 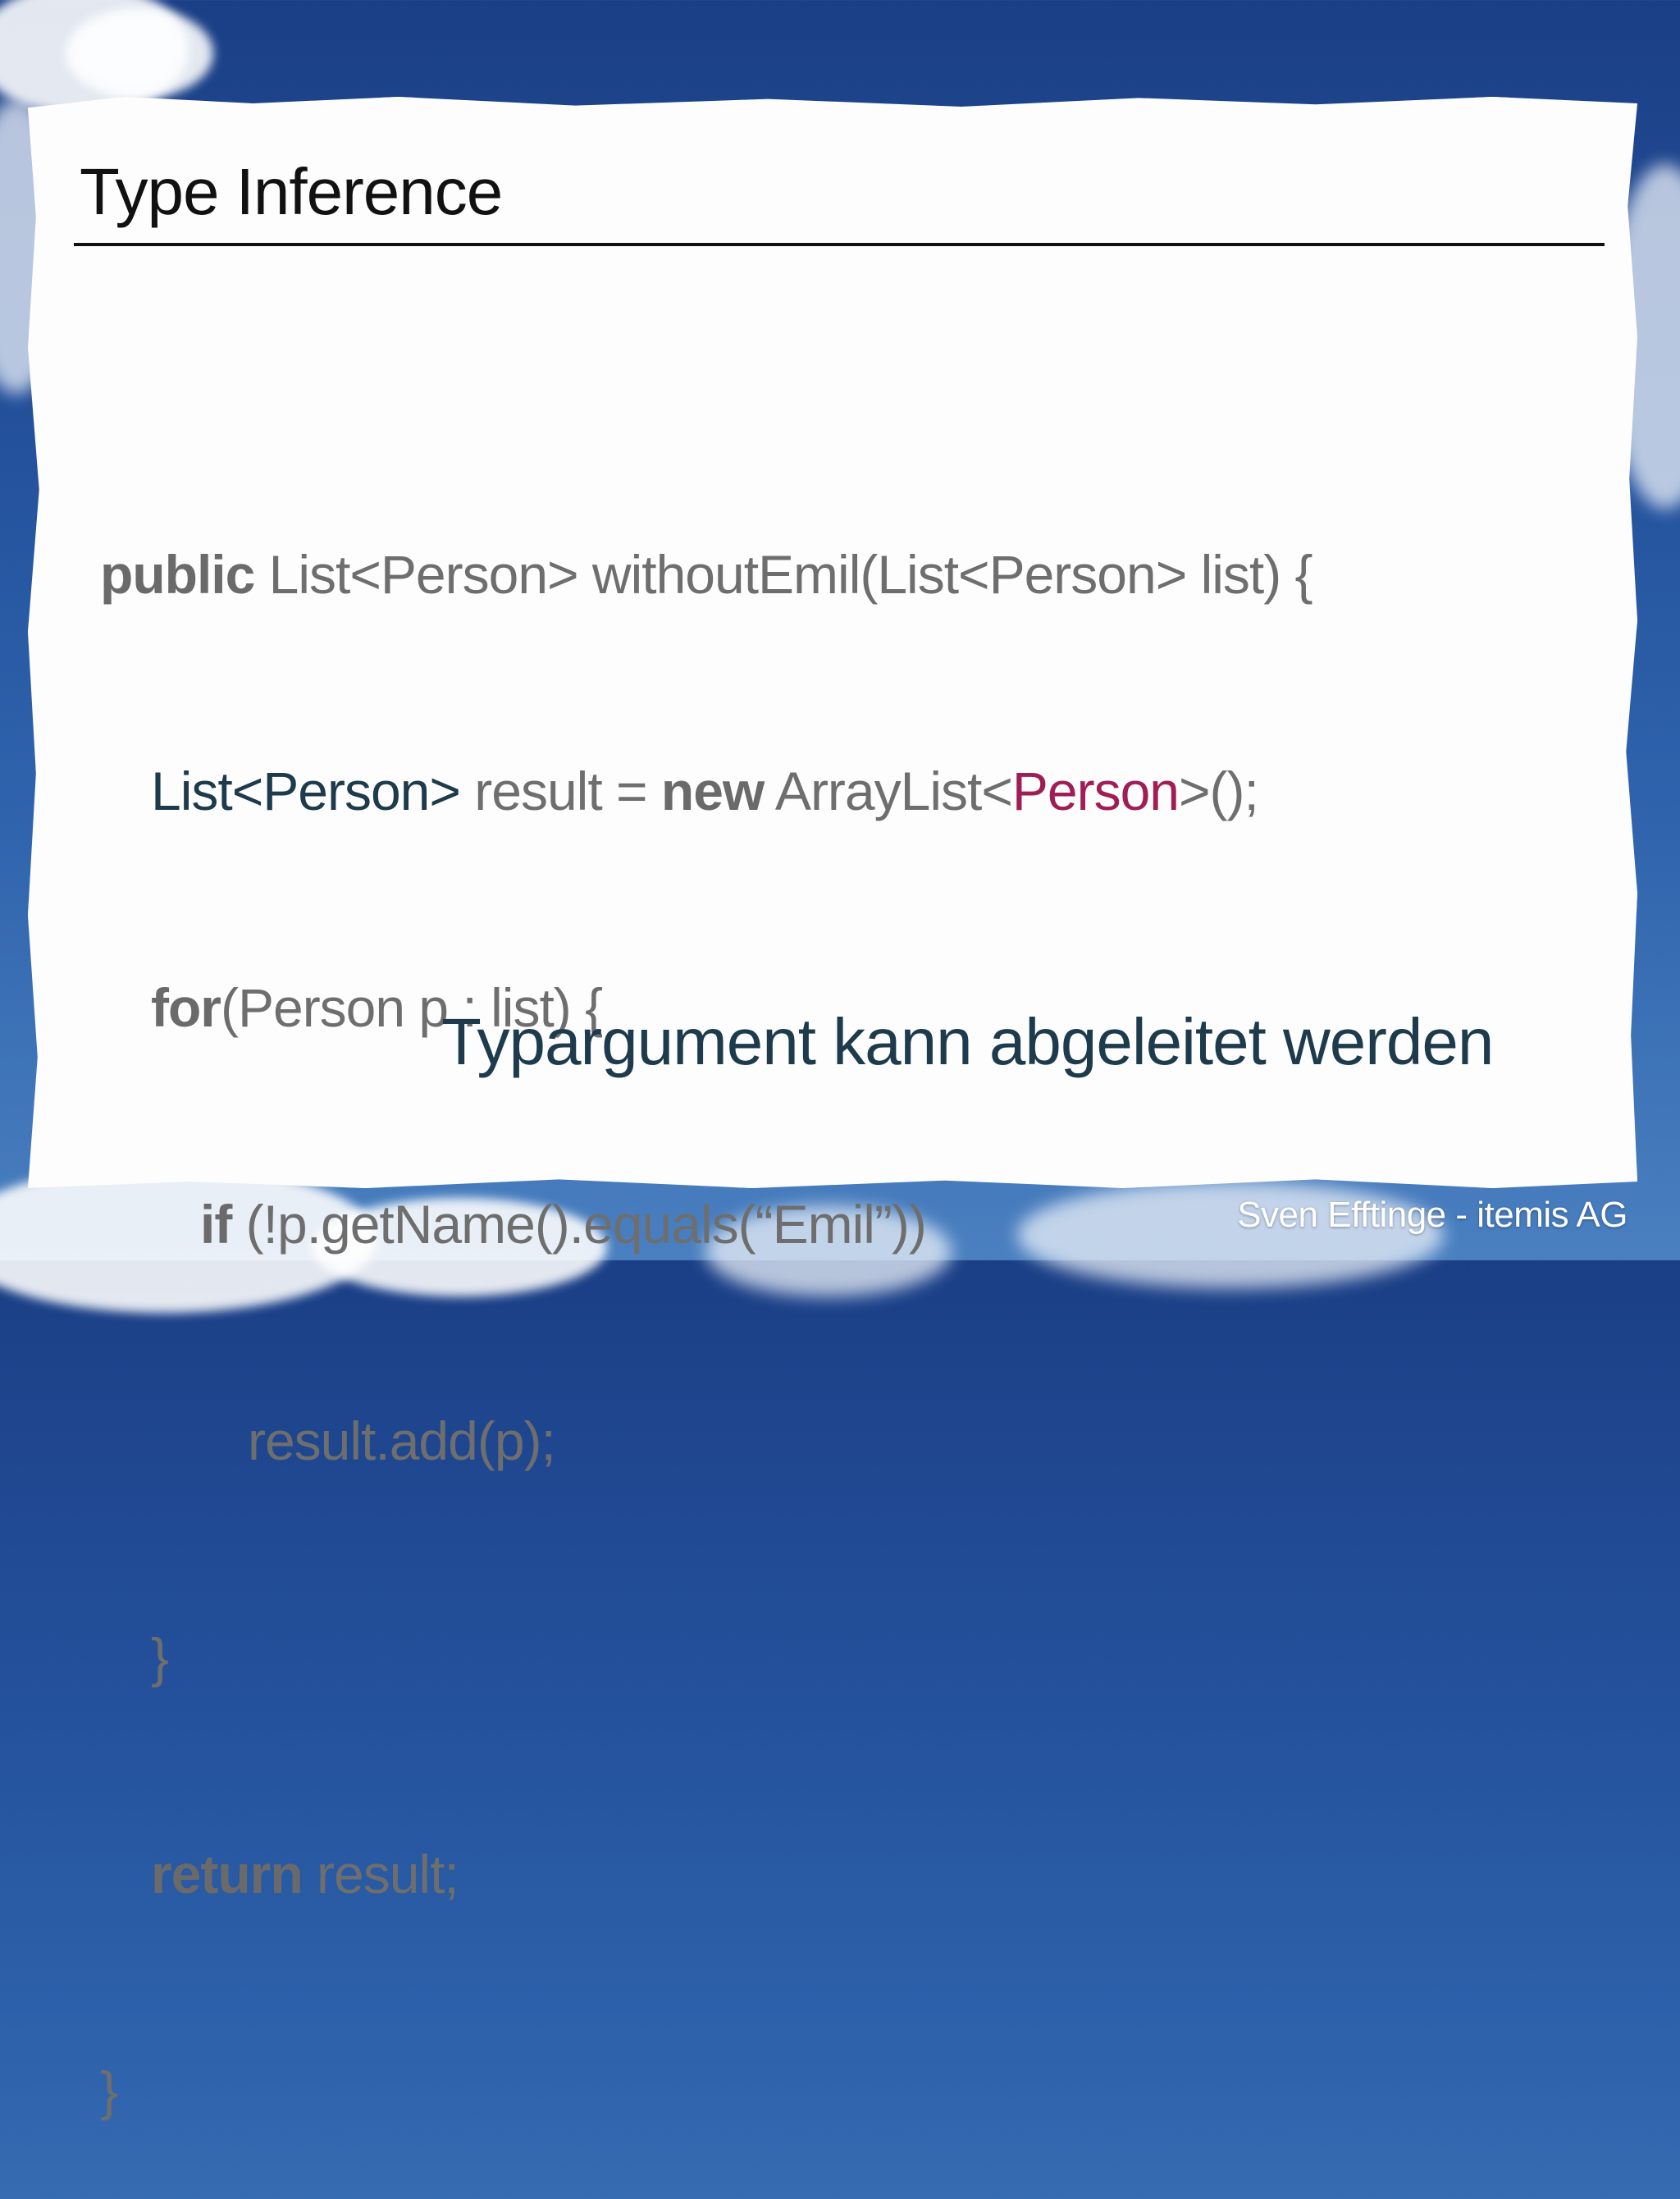 I want to click on code-keyword: public, so click(x=178, y=574).